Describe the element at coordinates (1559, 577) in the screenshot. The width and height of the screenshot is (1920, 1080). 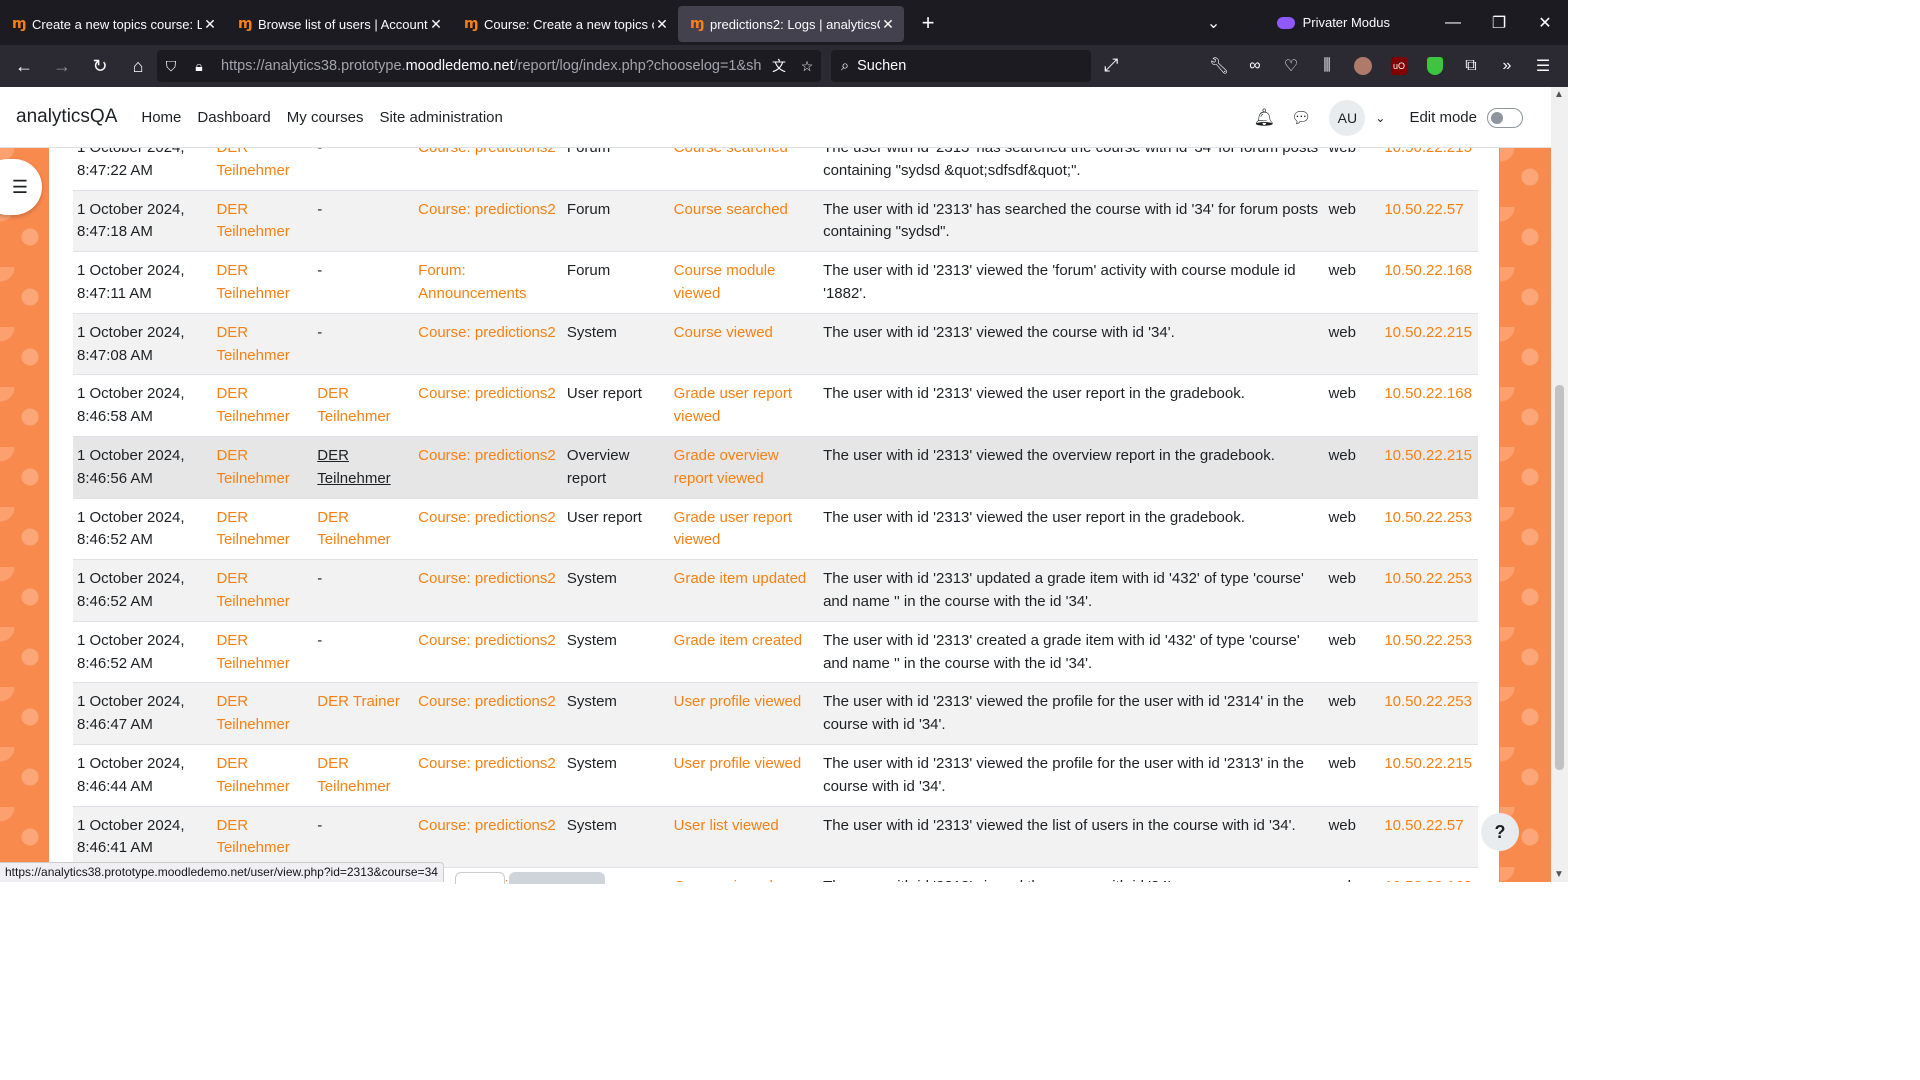
I see `scrollbar-thumb` at that location.